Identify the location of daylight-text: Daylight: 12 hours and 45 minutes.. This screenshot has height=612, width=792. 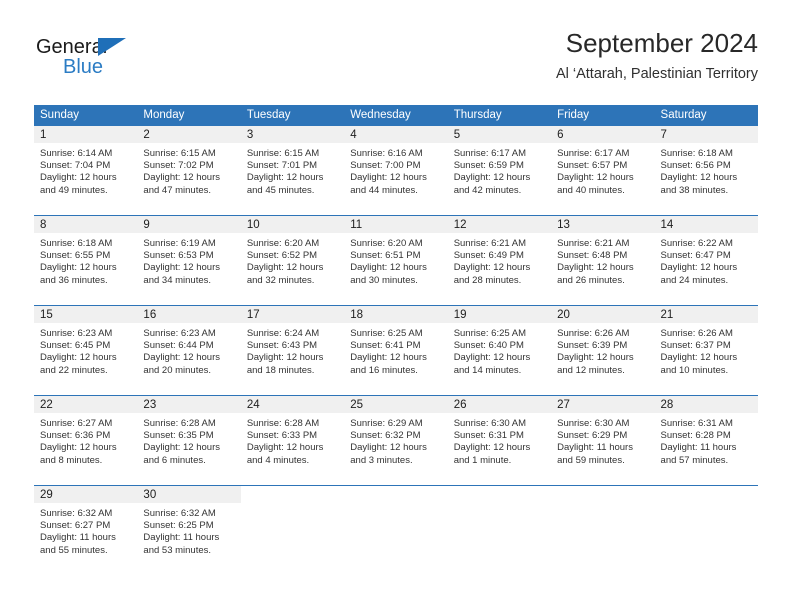
(285, 184).